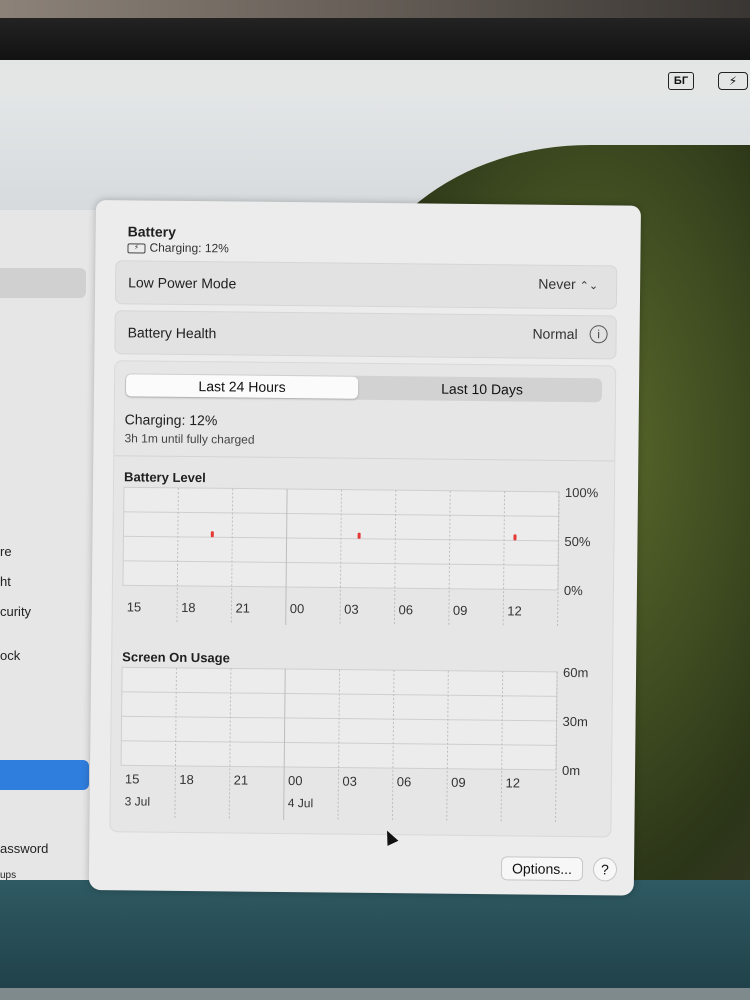  What do you see at coordinates (171, 420) in the screenshot?
I see `charging-status: Charging: 12%` at bounding box center [171, 420].